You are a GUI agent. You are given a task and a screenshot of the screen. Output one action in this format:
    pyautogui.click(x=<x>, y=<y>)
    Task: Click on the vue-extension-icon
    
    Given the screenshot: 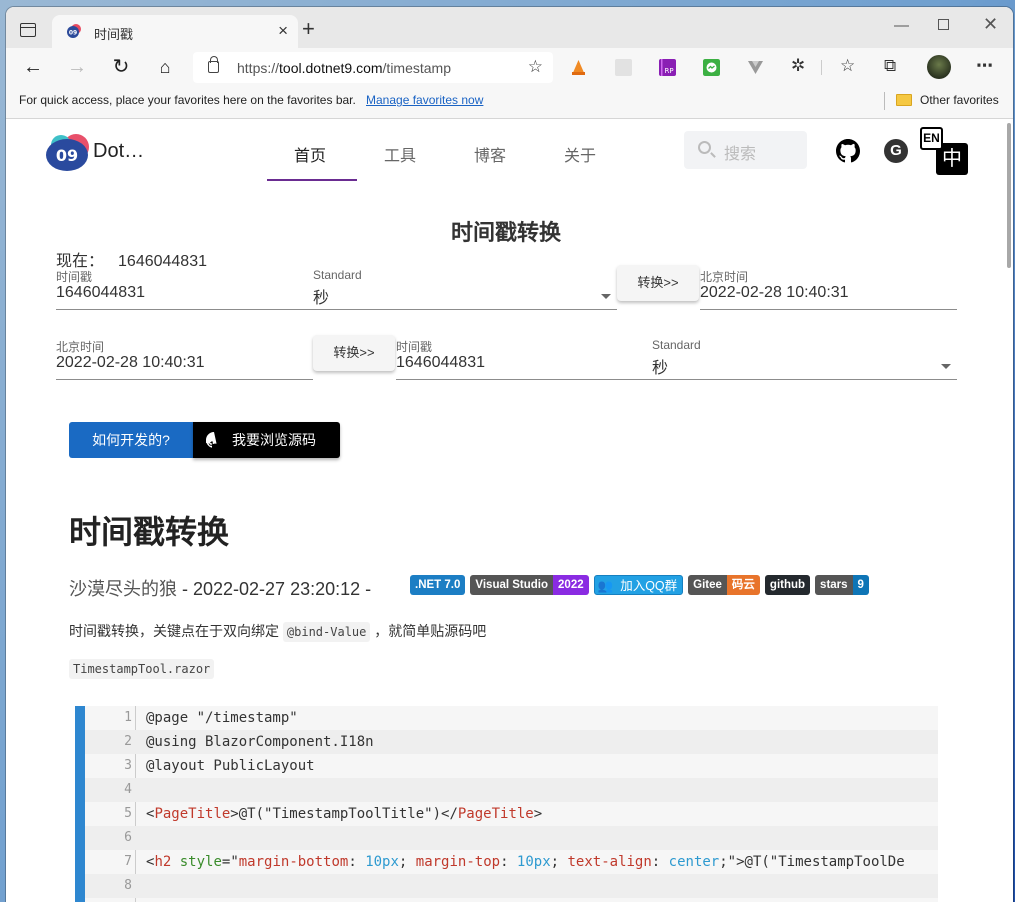 What is the action you would take?
    pyautogui.click(x=755, y=67)
    